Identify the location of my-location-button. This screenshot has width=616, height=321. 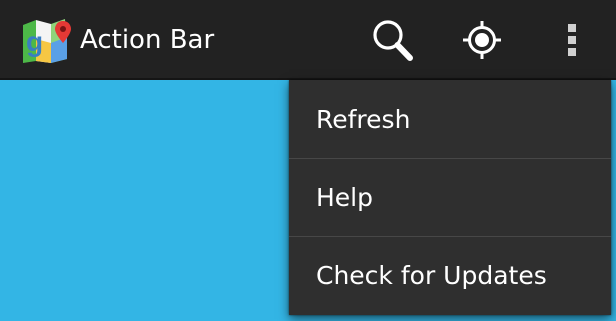
(482, 40).